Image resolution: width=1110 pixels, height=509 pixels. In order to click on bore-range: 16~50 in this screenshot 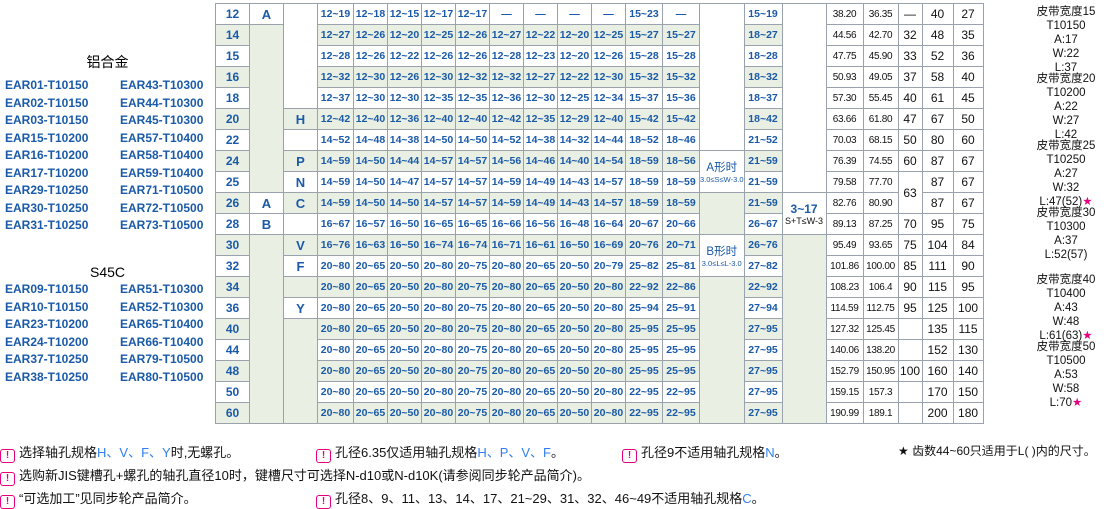, I will do `click(404, 245)`.